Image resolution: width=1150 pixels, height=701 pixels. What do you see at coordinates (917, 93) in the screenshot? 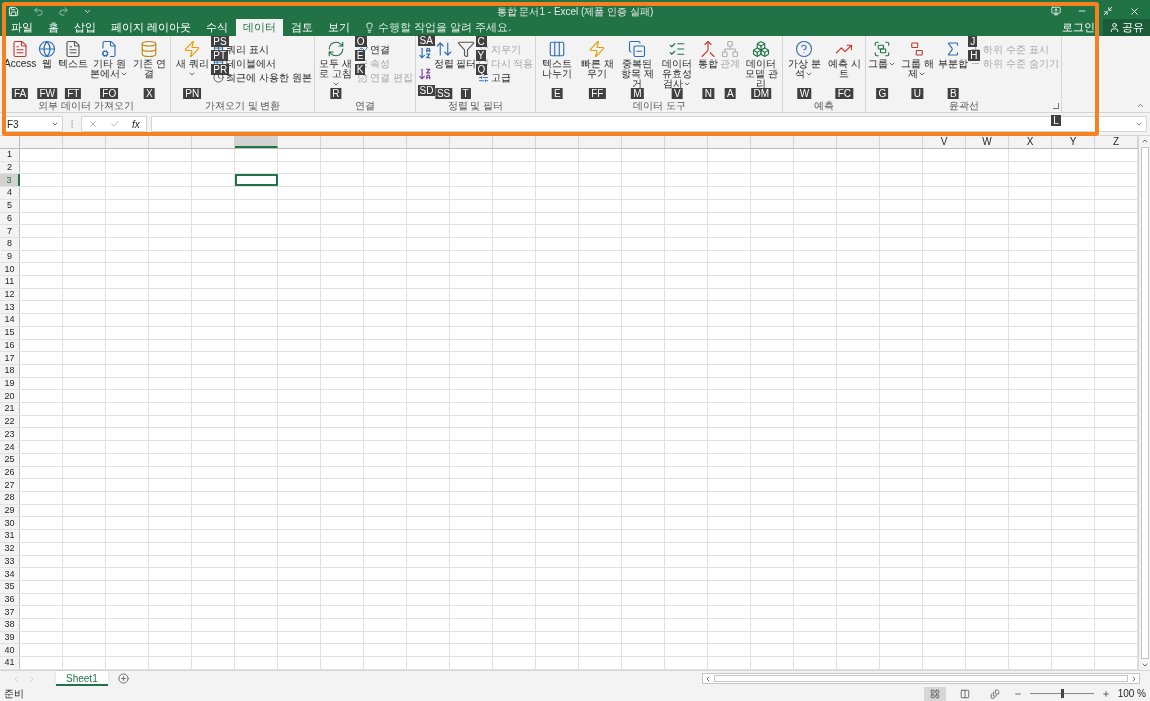
I see `keytip-tooltip: U` at bounding box center [917, 93].